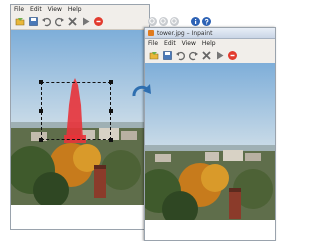 The height and width of the screenshot is (241, 320). I want to click on selection-rectangle, so click(76, 111).